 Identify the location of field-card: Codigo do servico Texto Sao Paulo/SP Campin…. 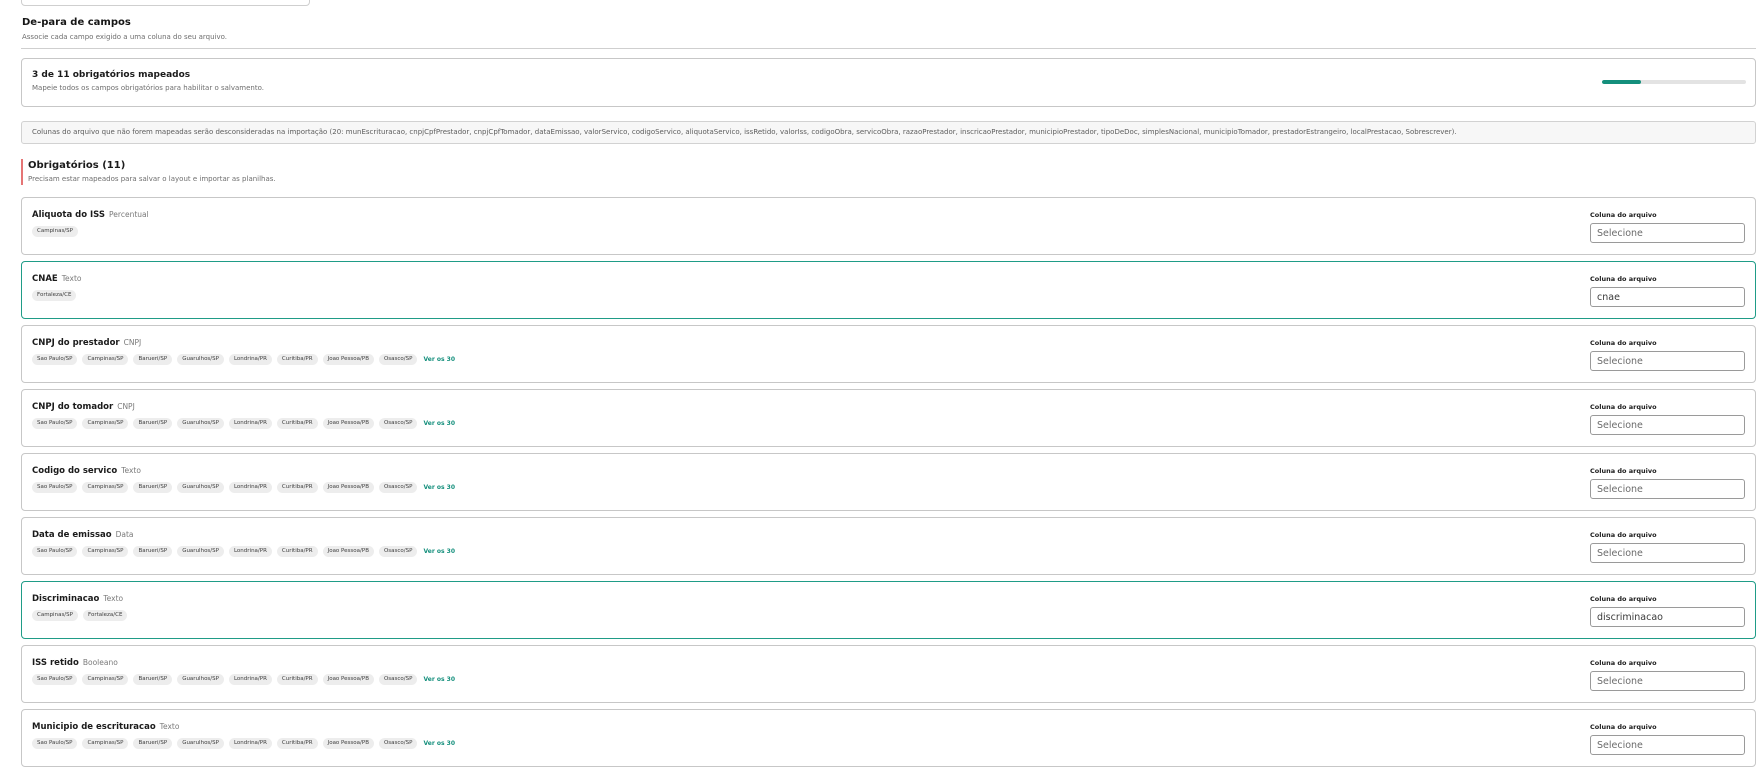
(888, 482).